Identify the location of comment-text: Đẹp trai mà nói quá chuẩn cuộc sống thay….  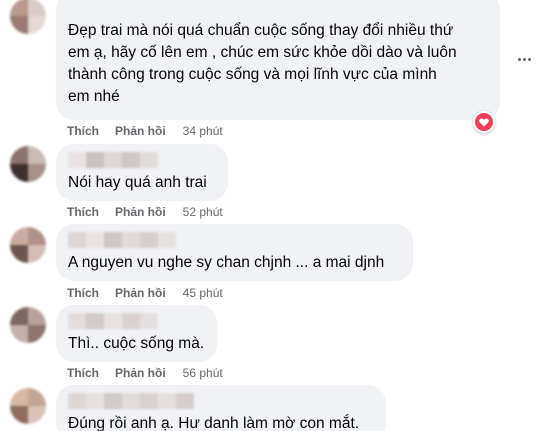
(262, 63).